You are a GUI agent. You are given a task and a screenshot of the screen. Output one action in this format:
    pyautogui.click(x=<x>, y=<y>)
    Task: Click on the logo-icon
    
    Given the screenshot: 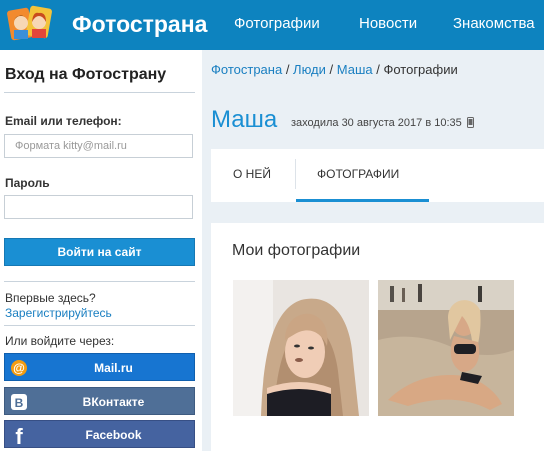 What is the action you would take?
    pyautogui.click(x=31, y=25)
    